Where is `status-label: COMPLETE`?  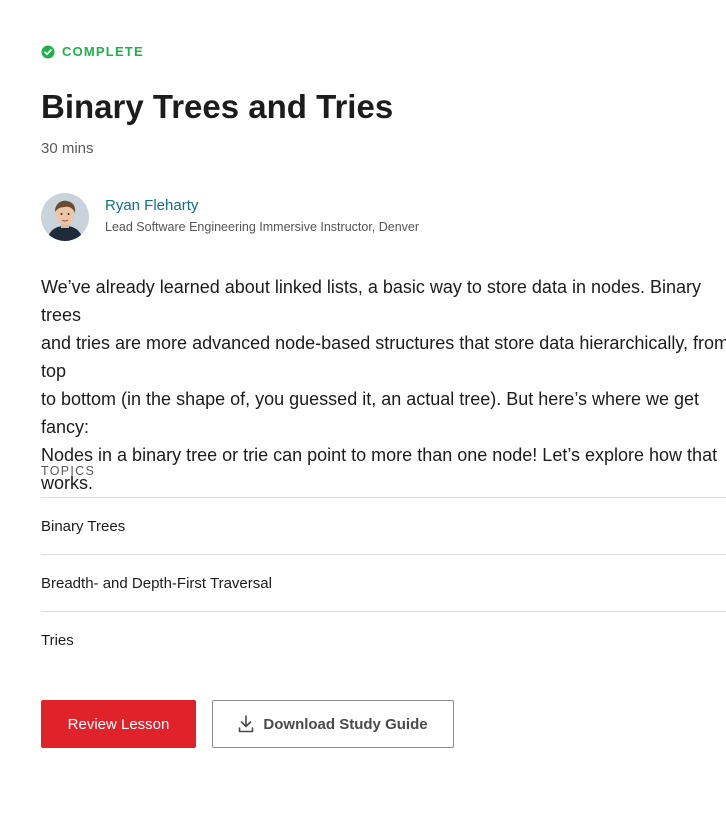 status-label: COMPLETE is located at coordinates (103, 51).